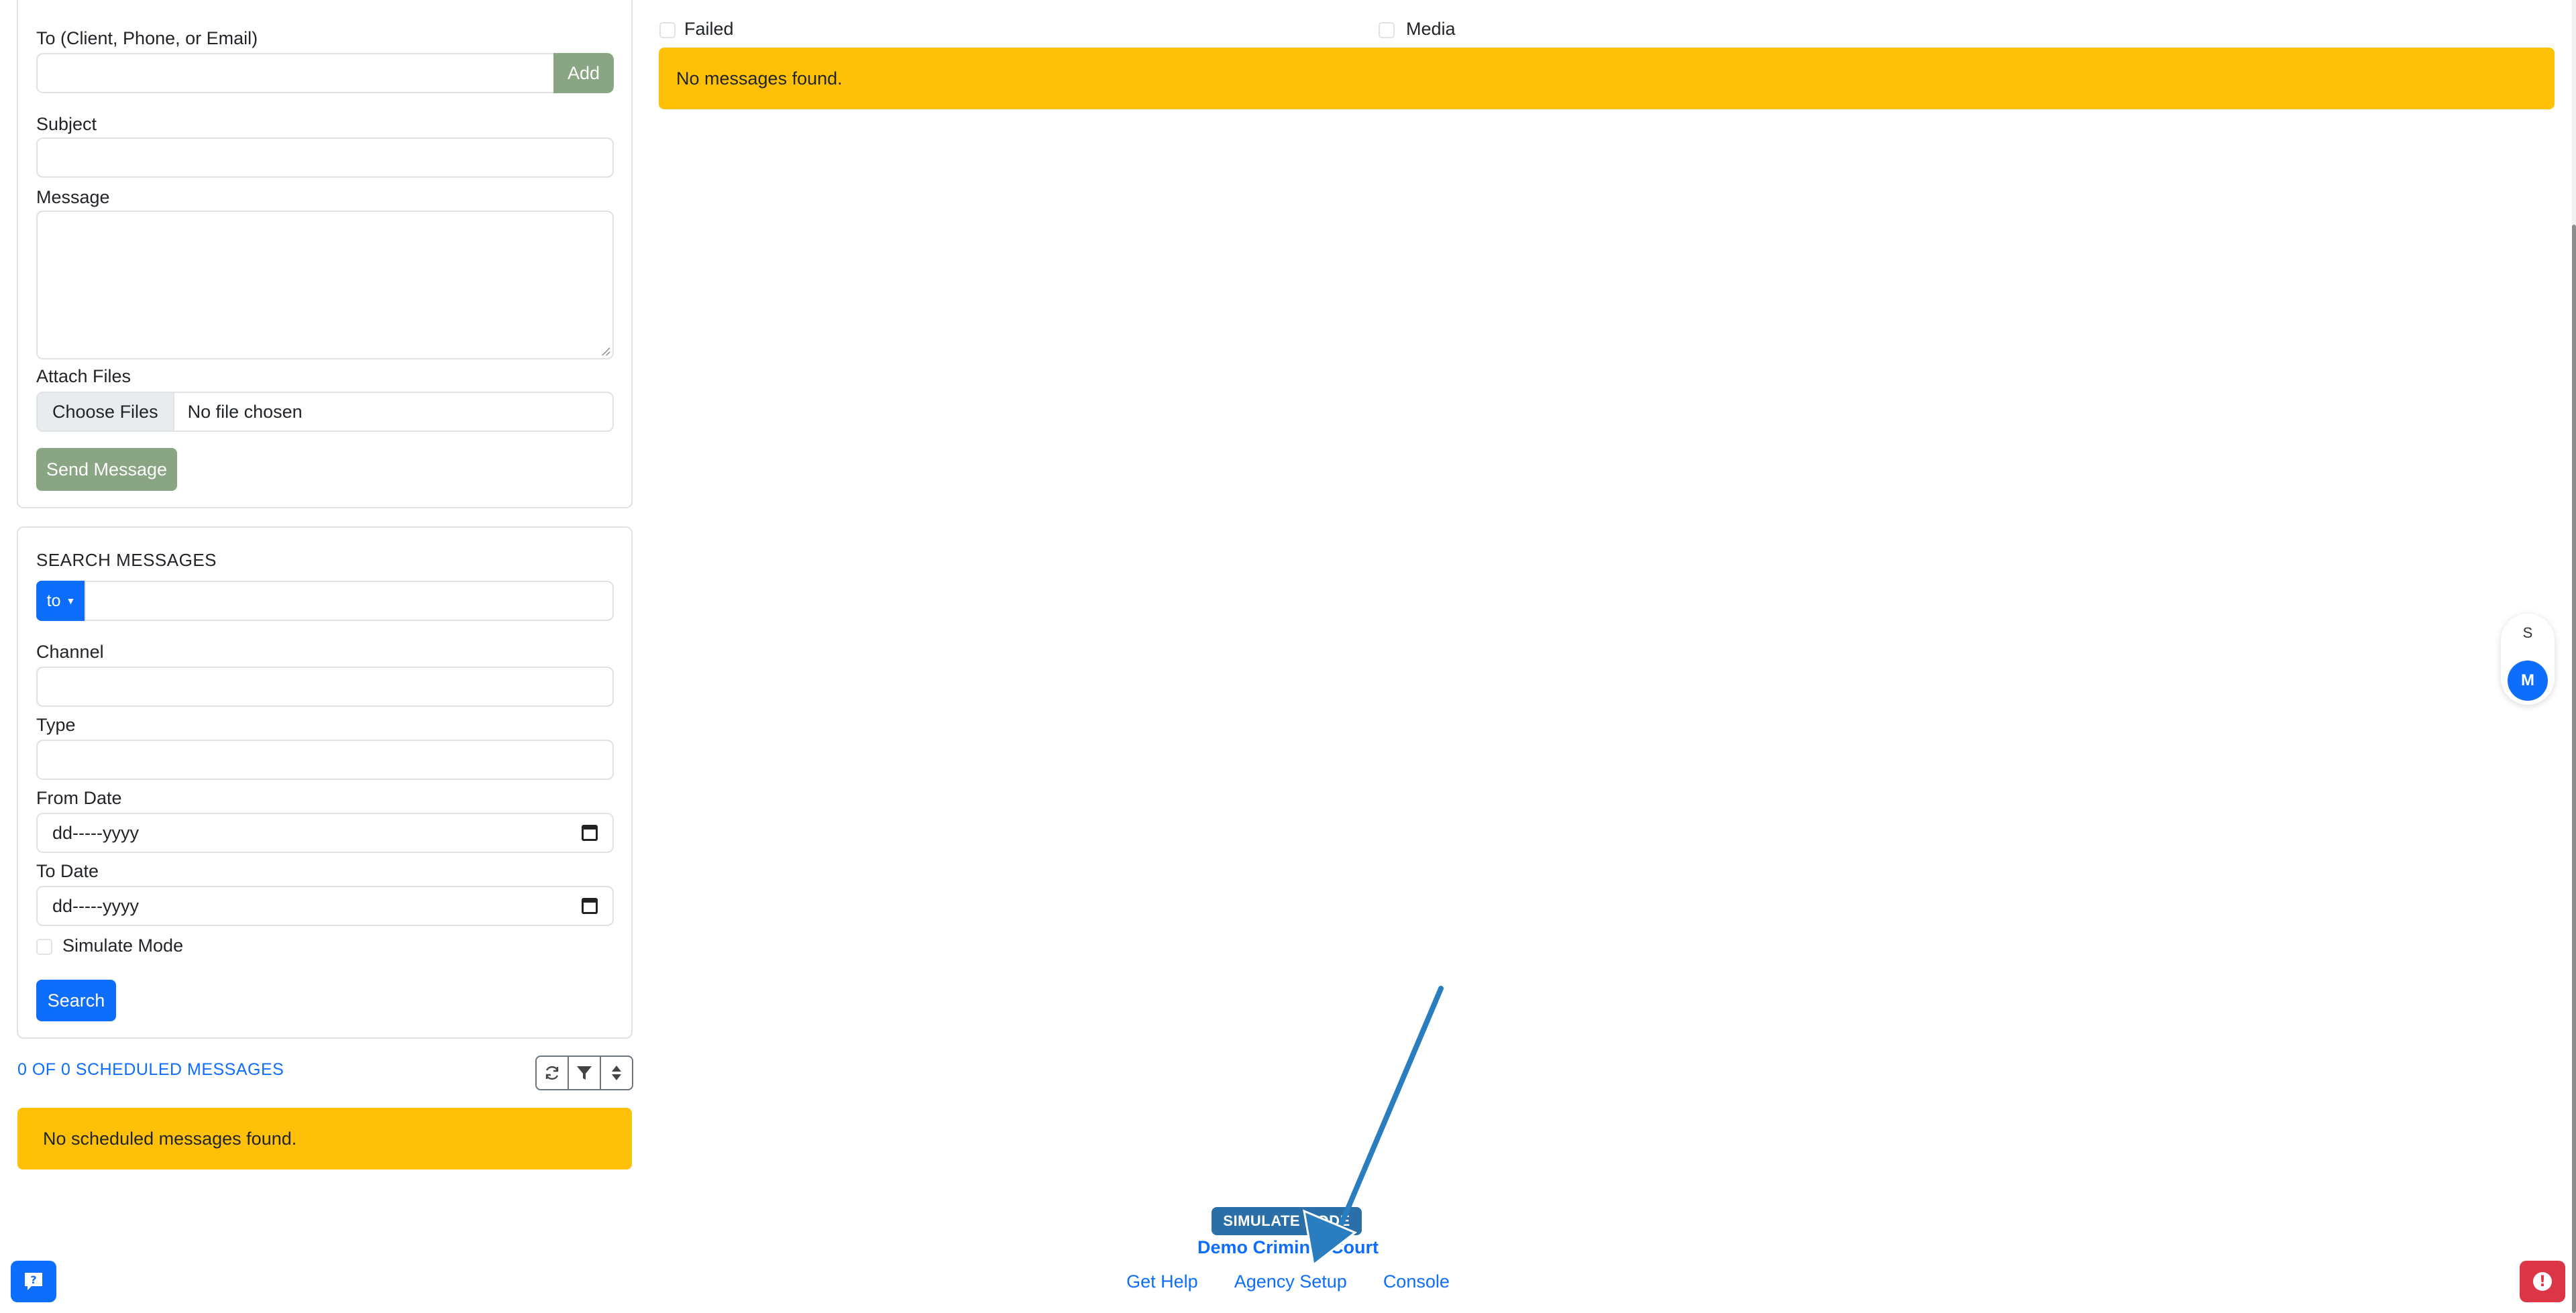 The height and width of the screenshot is (1313, 2576). Describe the element at coordinates (66, 124) in the screenshot. I see `subject-label: Subject` at that location.